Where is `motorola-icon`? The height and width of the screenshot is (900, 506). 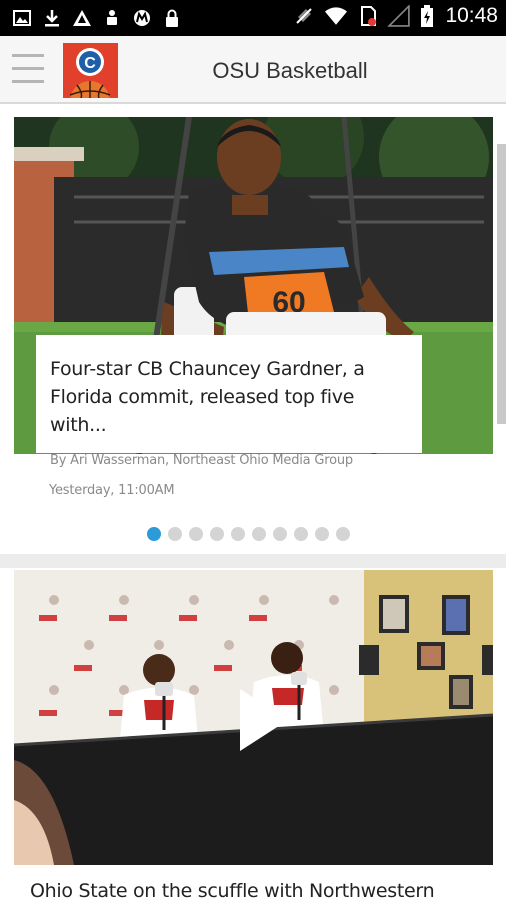
motorola-icon is located at coordinates (142, 18).